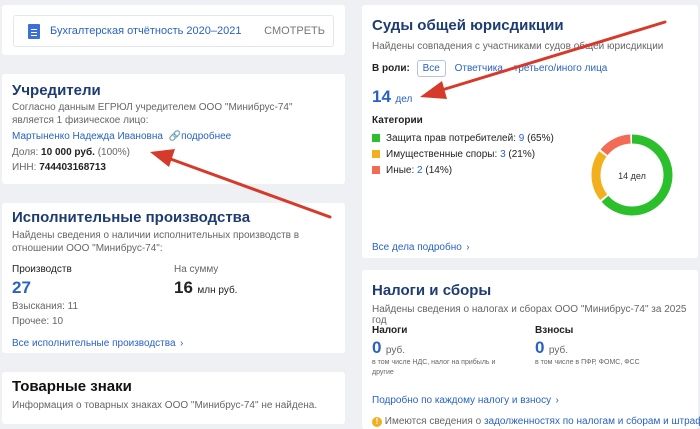 Image resolution: width=700 pixels, height=429 pixels. I want to click on fee-note: в том числе в ПФР, ФОМС, ФСС, so click(587, 362).